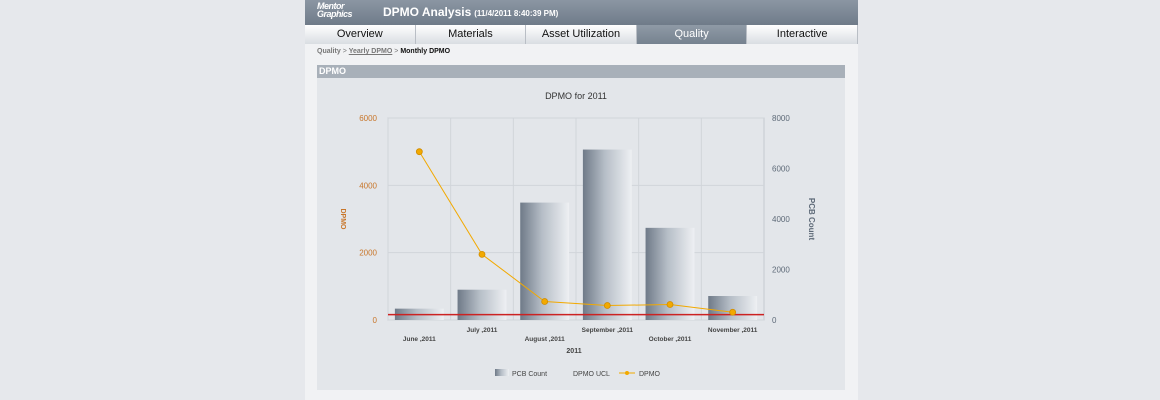 The height and width of the screenshot is (400, 1160). Describe the element at coordinates (650, 374) in the screenshot. I see `legend-label-dpmo: DPMO` at that location.